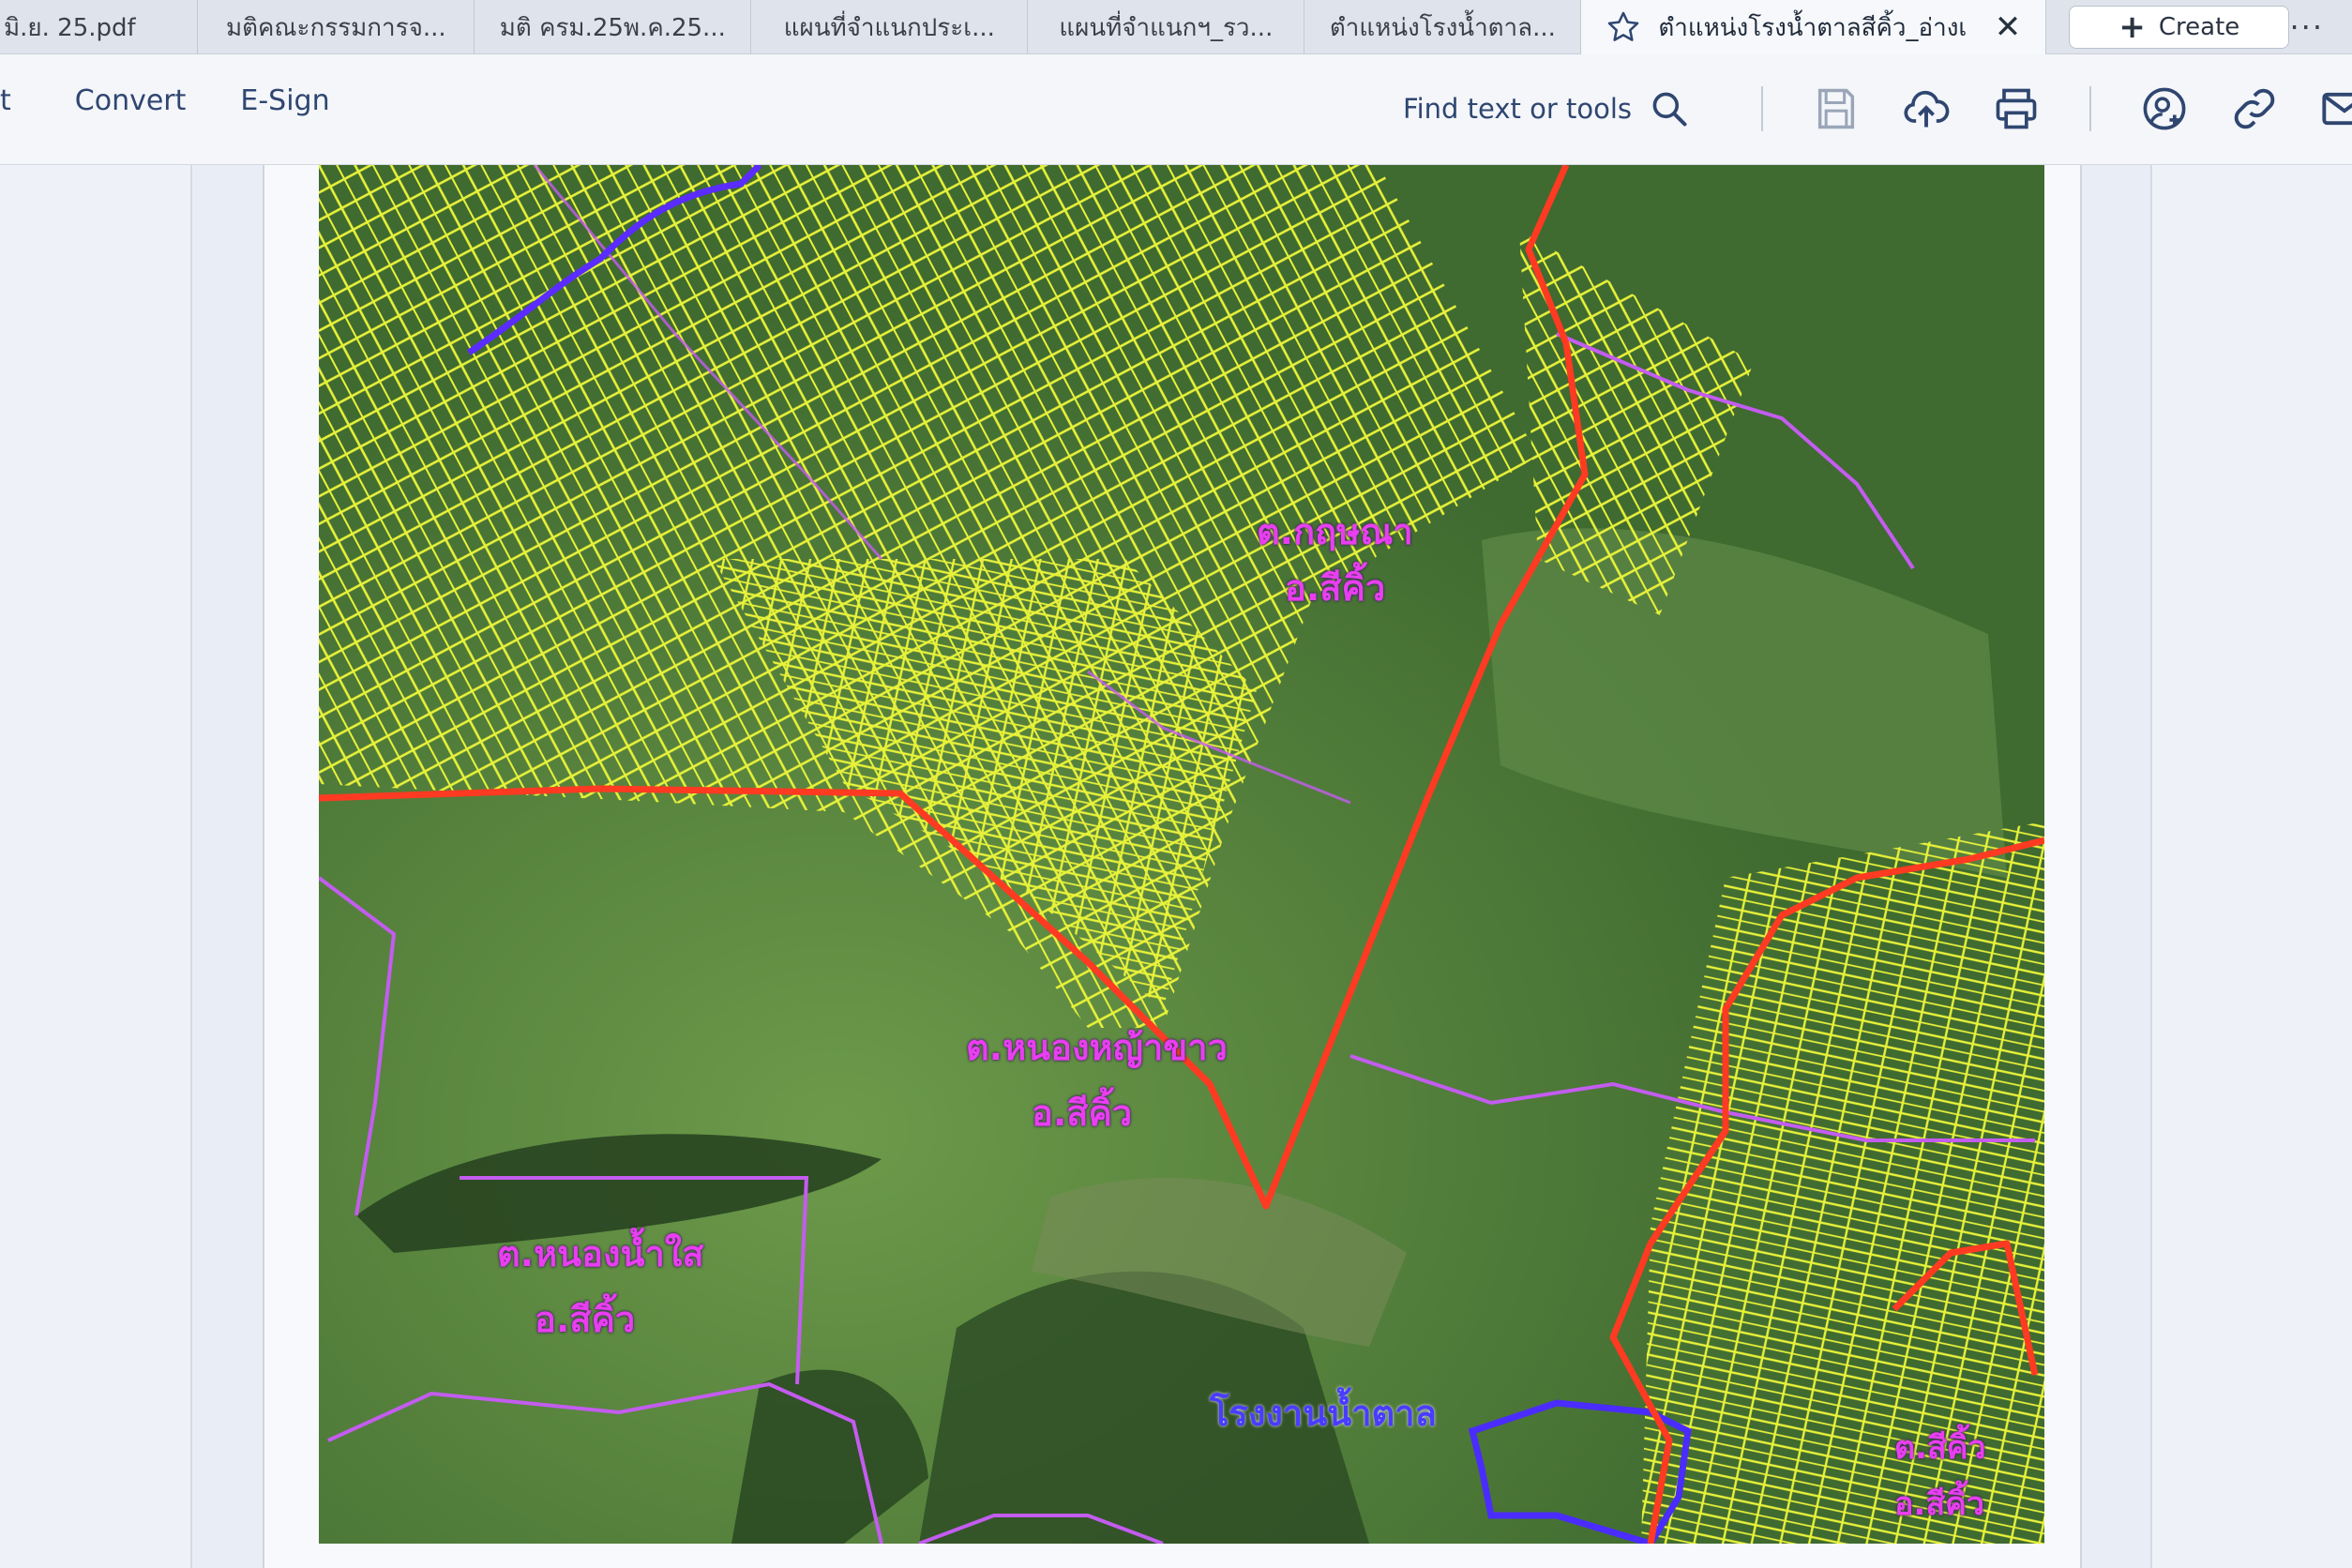 This screenshot has width=2352, height=1568. What do you see at coordinates (70, 27) in the screenshot?
I see `tab-label: มิ.ย. 25.pdf` at bounding box center [70, 27].